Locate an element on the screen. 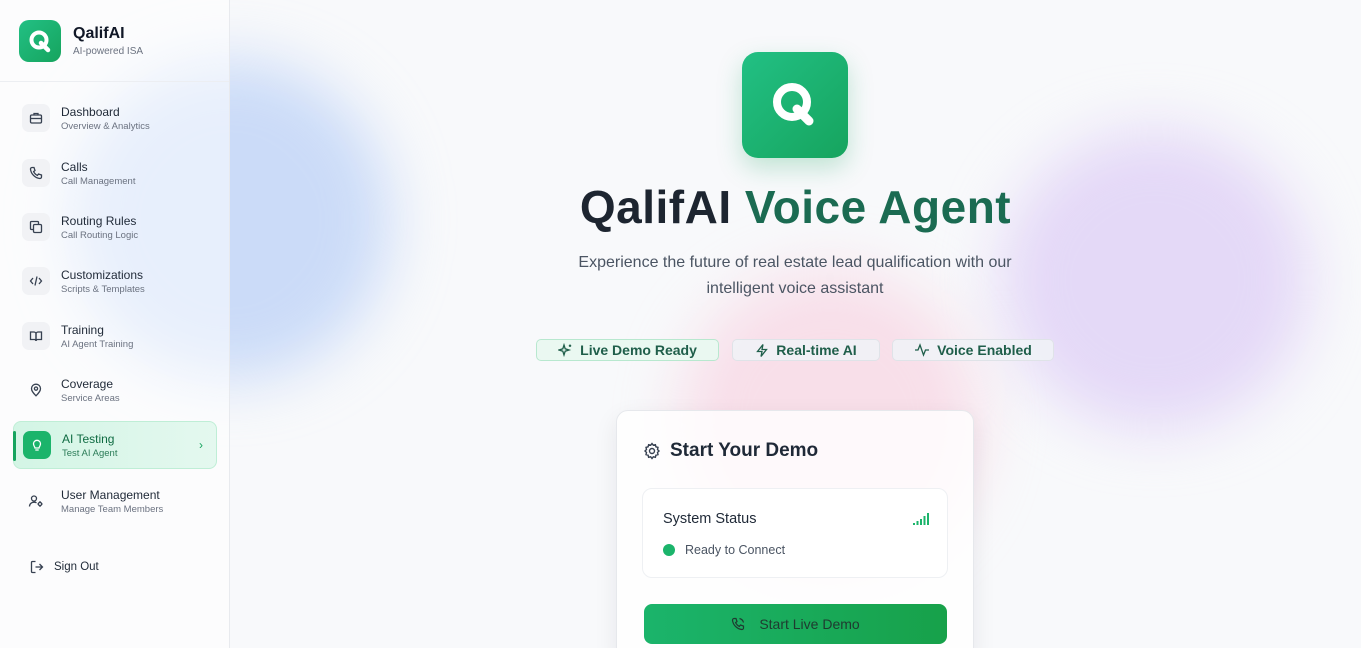 Image resolution: width=1361 pixels, height=648 pixels. sign-out-button: Sign Out is located at coordinates (64, 567).